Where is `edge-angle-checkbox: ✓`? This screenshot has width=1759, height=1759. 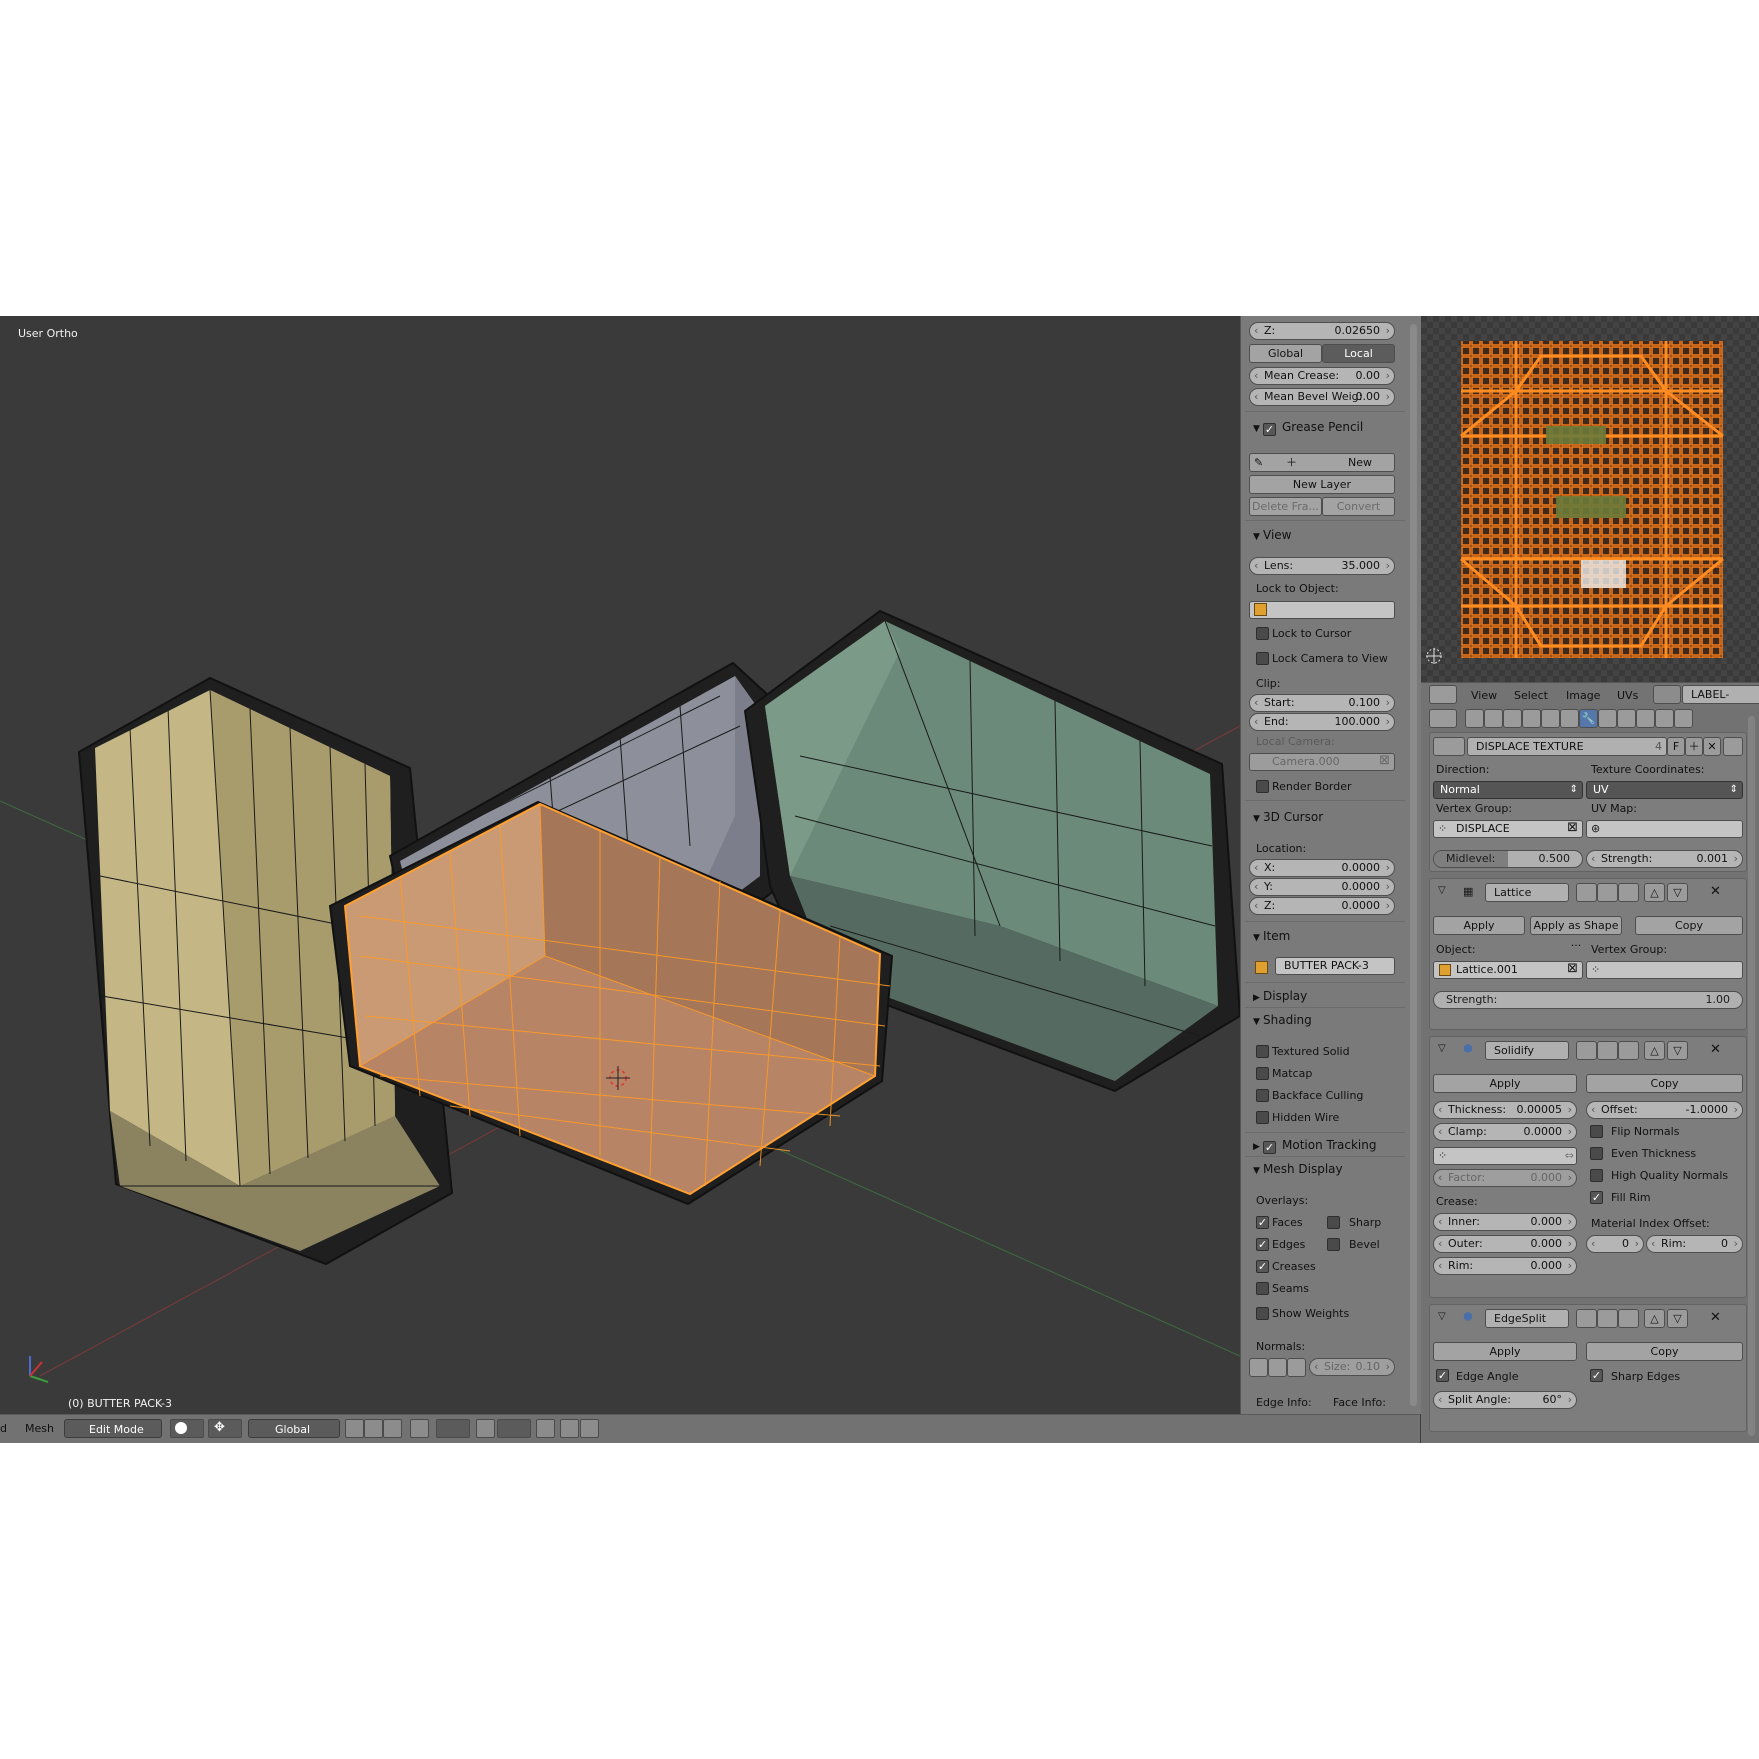
edge-angle-checkbox: ✓ is located at coordinates (1442, 1375).